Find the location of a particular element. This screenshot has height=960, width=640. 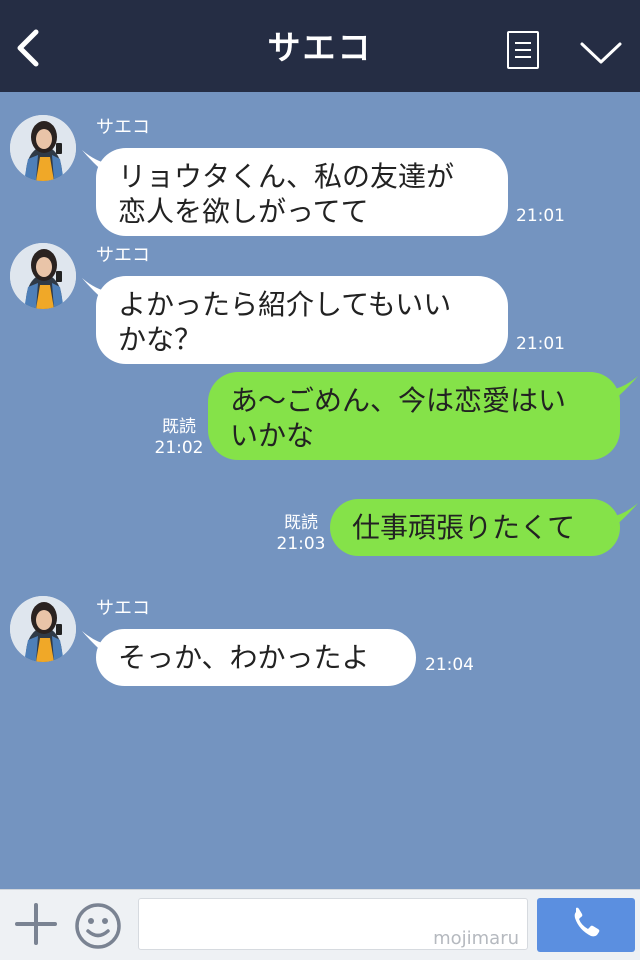

input-bar: mojimaru is located at coordinates (320, 924).